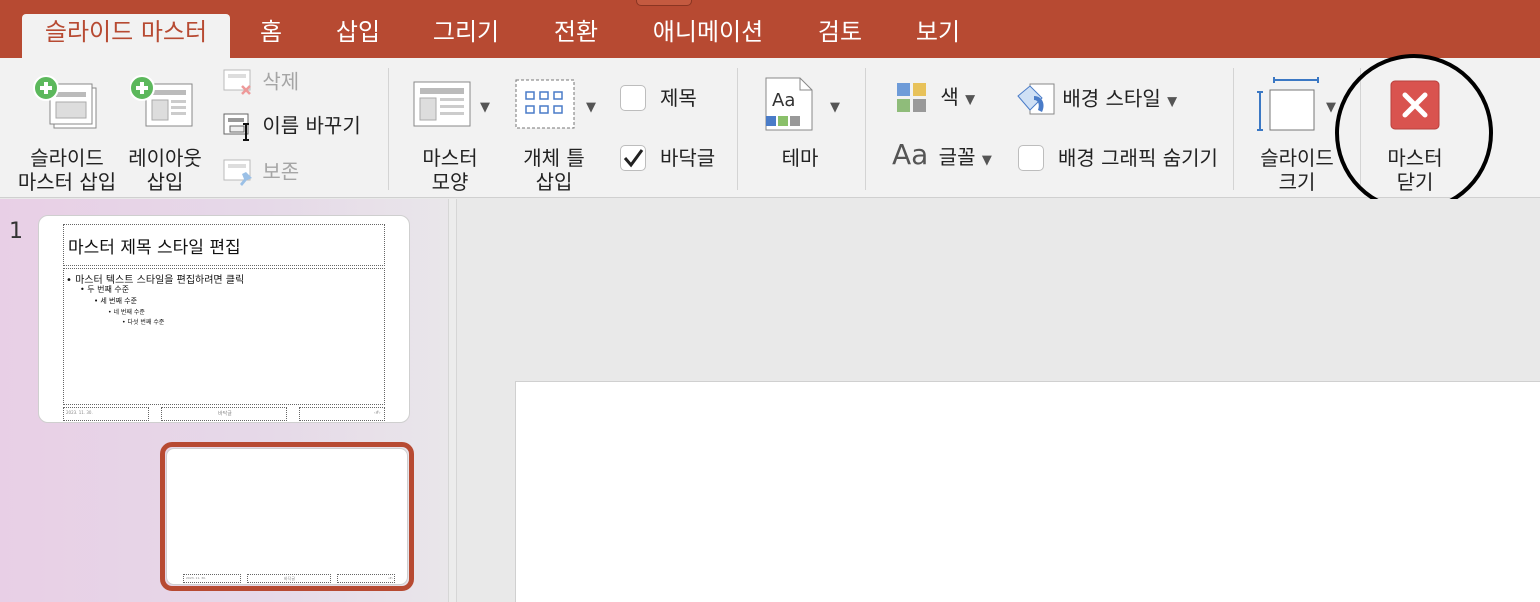 The width and height of the screenshot is (1540, 602). What do you see at coordinates (911, 97) in the screenshot?
I see `color-swatch-icon` at bounding box center [911, 97].